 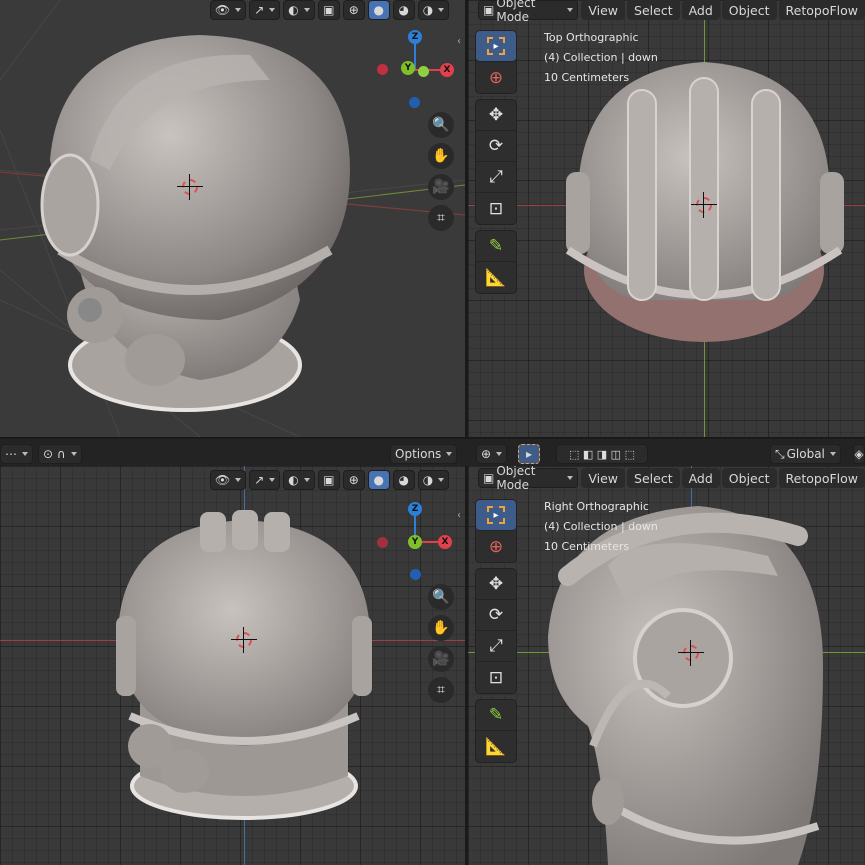 I want to click on gizmo-icon: ↗, so click(x=259, y=10).